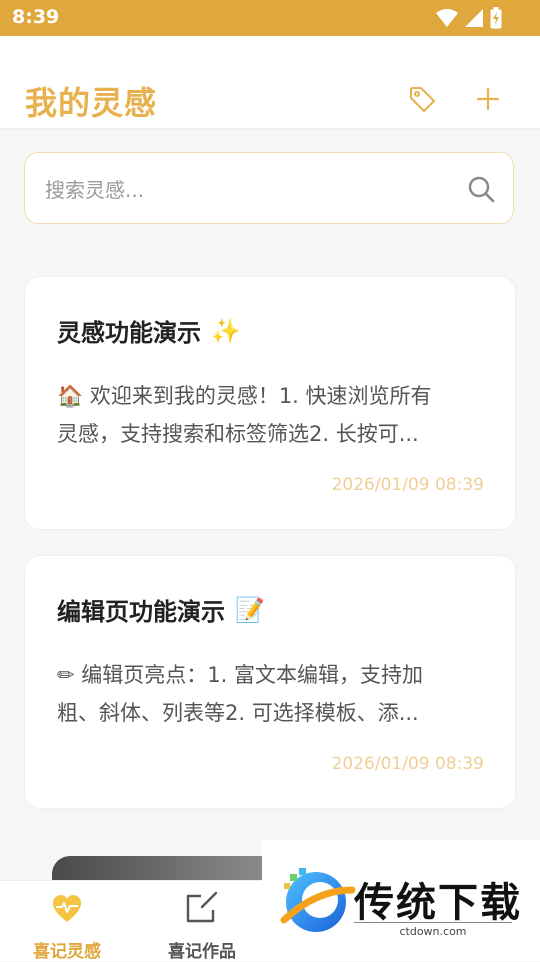 The width and height of the screenshot is (540, 962). I want to click on add-button, so click(488, 99).